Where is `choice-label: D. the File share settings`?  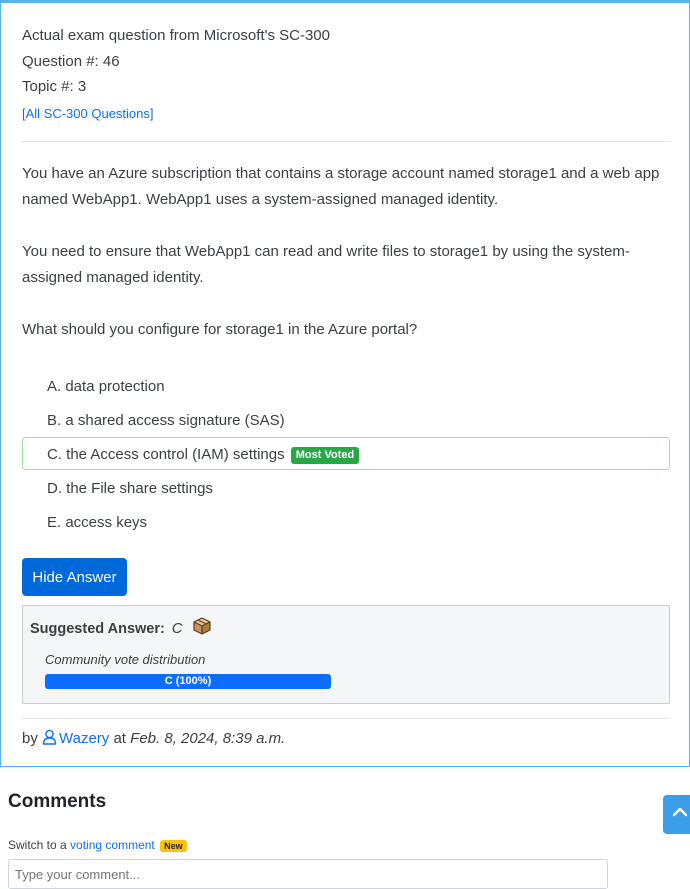
choice-label: D. the File share settings is located at coordinates (130, 488).